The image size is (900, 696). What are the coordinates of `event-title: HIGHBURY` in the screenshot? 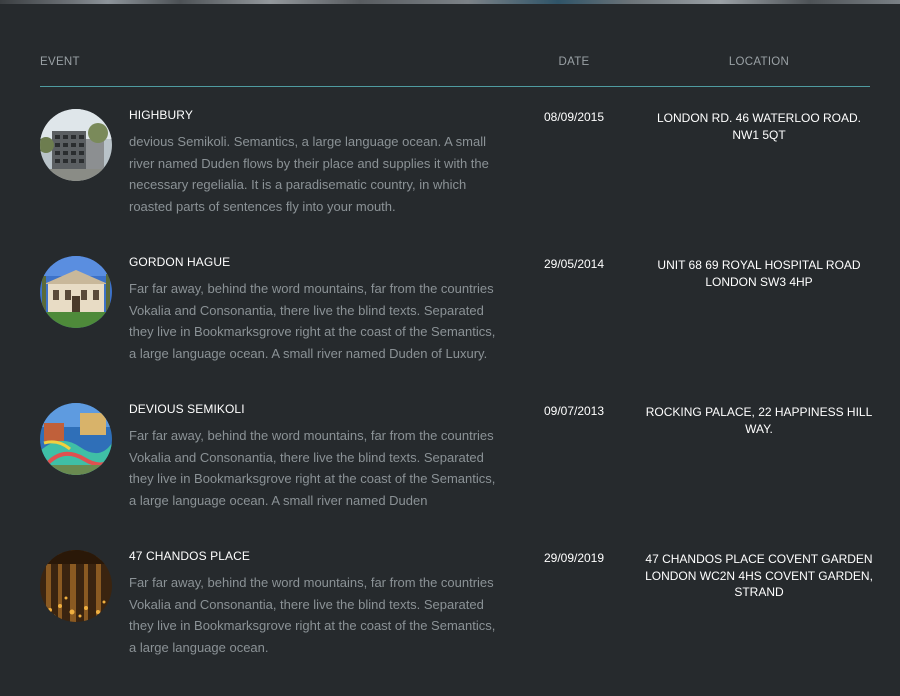 It's located at (161, 115).